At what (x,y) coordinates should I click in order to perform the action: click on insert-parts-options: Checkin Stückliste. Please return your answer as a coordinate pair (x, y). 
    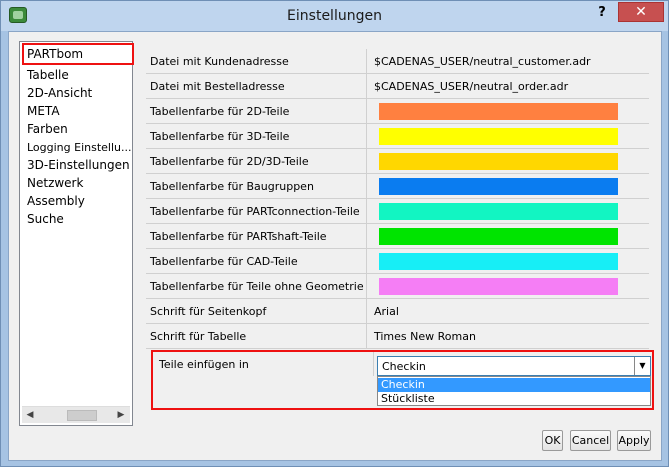
    Looking at the image, I should click on (514, 391).